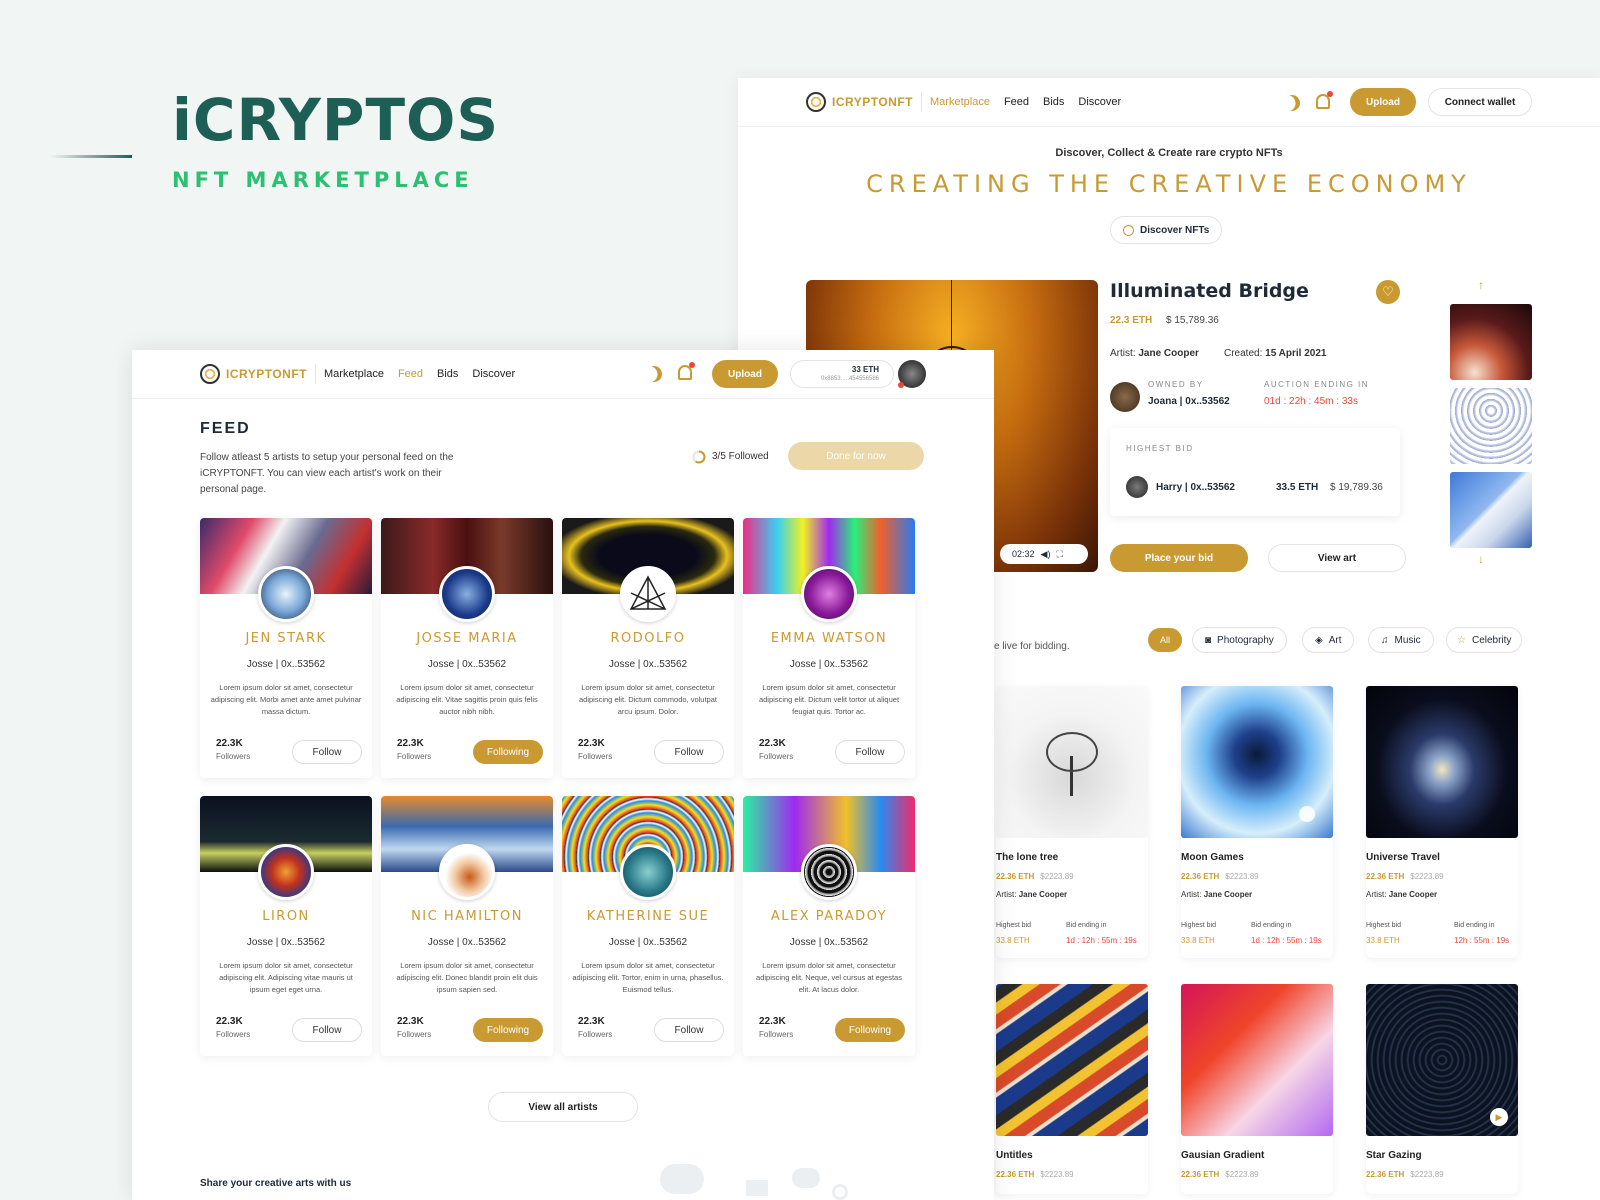 This screenshot has height=1200, width=1600. I want to click on discover-nfts-button: Discover NFTs, so click(1166, 230).